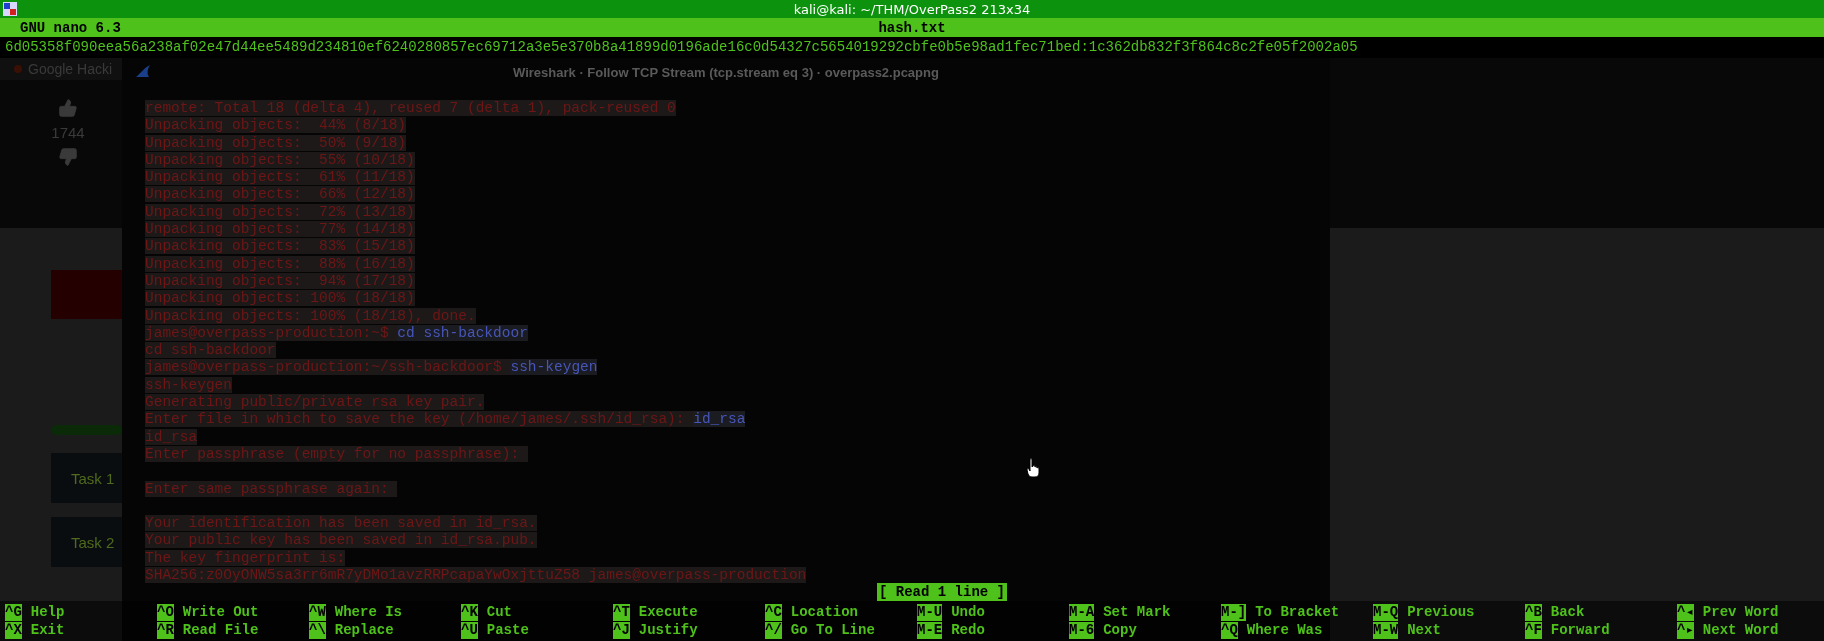 This screenshot has height=641, width=1824. Describe the element at coordinates (86, 478) in the screenshot. I see `task-tab: Task 1` at that location.